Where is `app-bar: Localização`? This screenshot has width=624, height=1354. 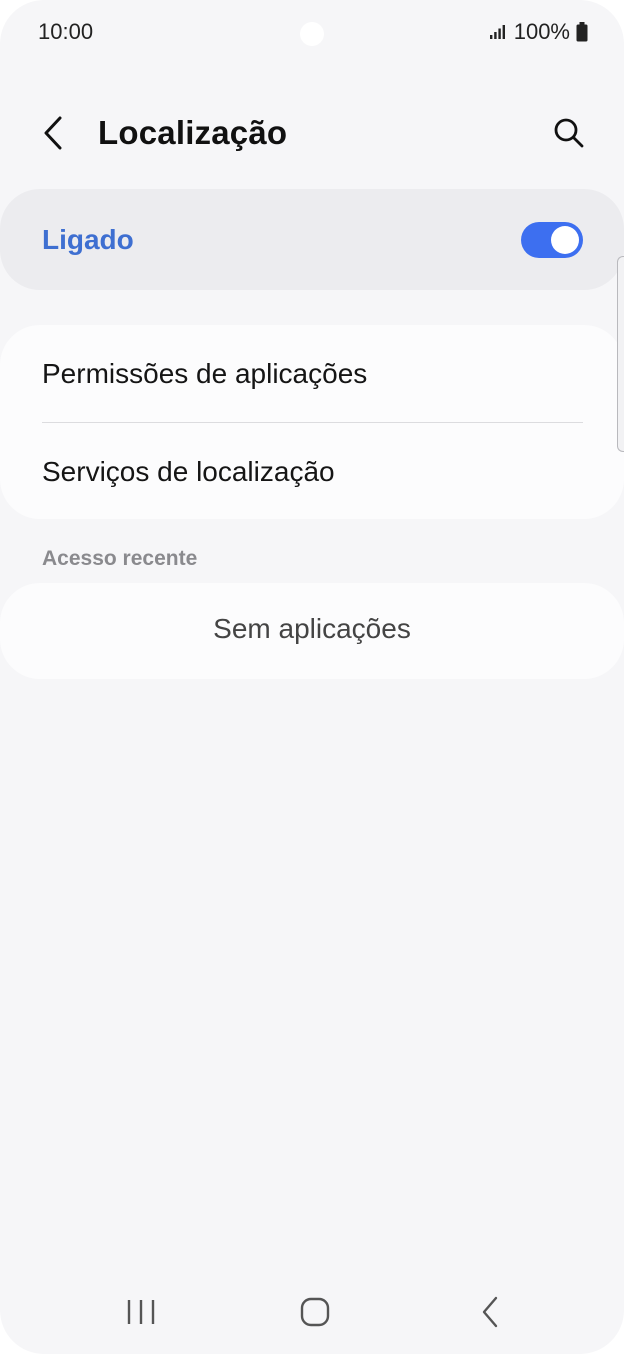
app-bar: Localização is located at coordinates (312, 135).